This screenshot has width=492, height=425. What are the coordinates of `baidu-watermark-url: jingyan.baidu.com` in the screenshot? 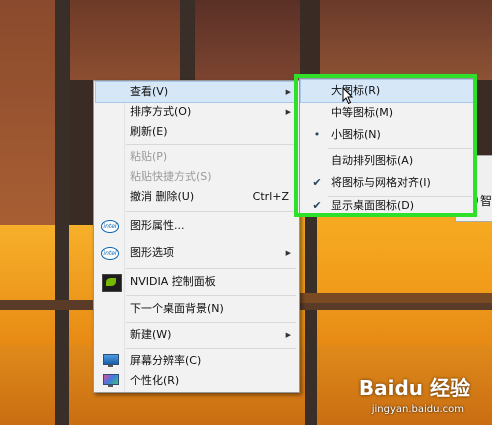 It's located at (417, 409).